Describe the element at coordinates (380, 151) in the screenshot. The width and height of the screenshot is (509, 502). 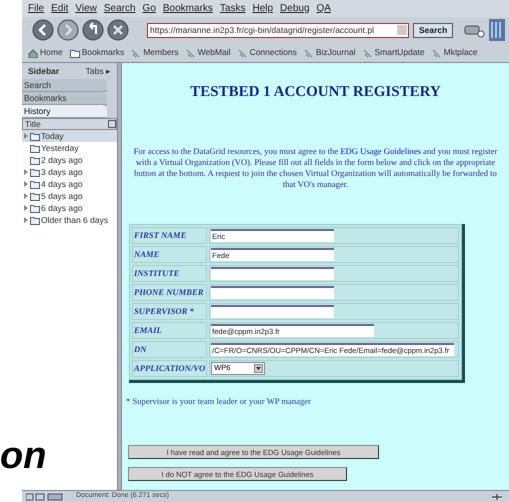
I see `guidelines-link: EDG Usage Guidelines` at that location.